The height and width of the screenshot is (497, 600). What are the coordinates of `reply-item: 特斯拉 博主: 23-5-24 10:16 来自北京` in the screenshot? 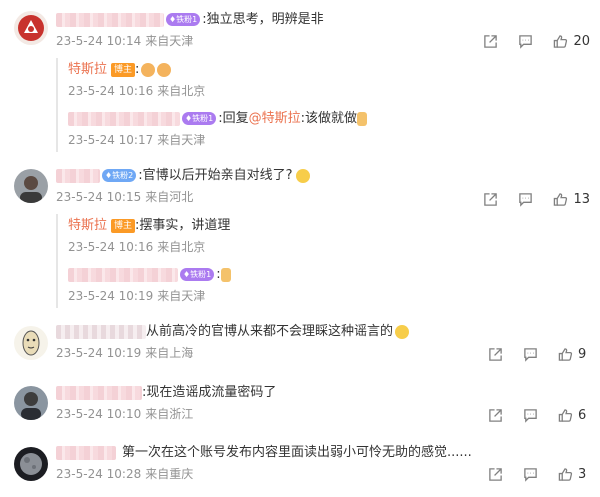 It's located at (330, 80).